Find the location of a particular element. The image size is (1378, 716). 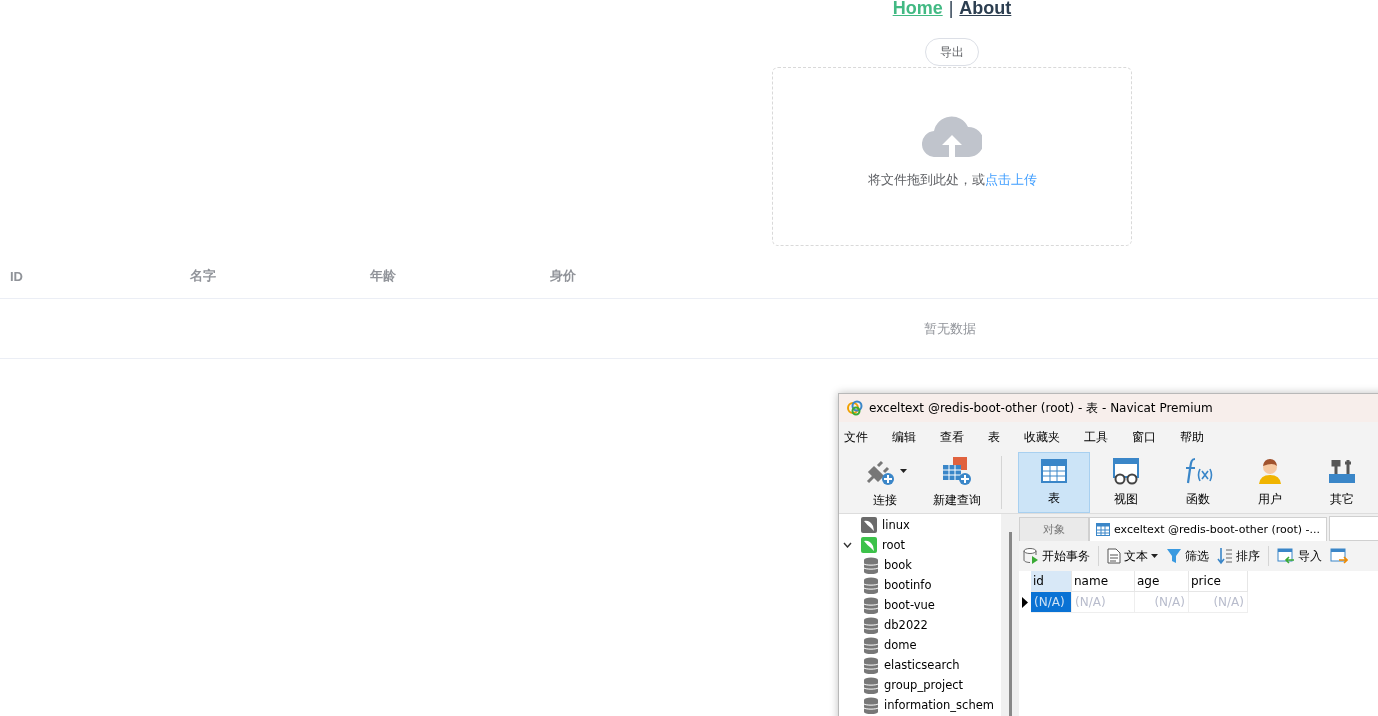

tools-icon is located at coordinates (1342, 471).